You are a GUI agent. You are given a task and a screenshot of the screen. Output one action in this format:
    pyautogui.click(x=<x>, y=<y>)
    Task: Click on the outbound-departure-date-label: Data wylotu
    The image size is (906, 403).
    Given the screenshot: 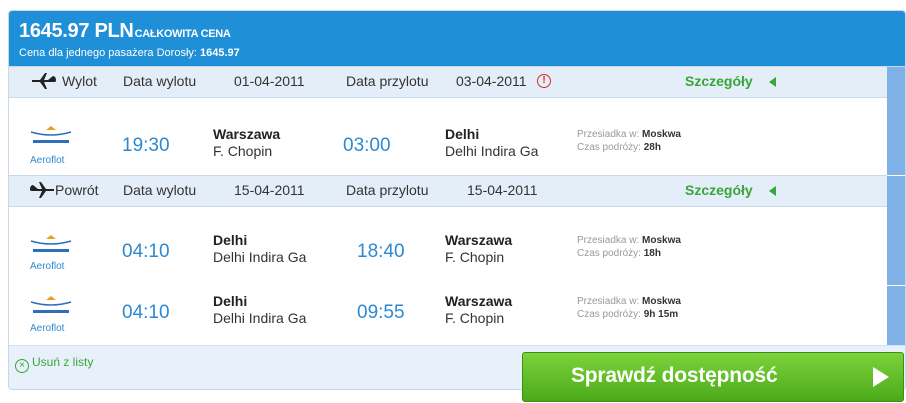 What is the action you would take?
    pyautogui.click(x=160, y=81)
    